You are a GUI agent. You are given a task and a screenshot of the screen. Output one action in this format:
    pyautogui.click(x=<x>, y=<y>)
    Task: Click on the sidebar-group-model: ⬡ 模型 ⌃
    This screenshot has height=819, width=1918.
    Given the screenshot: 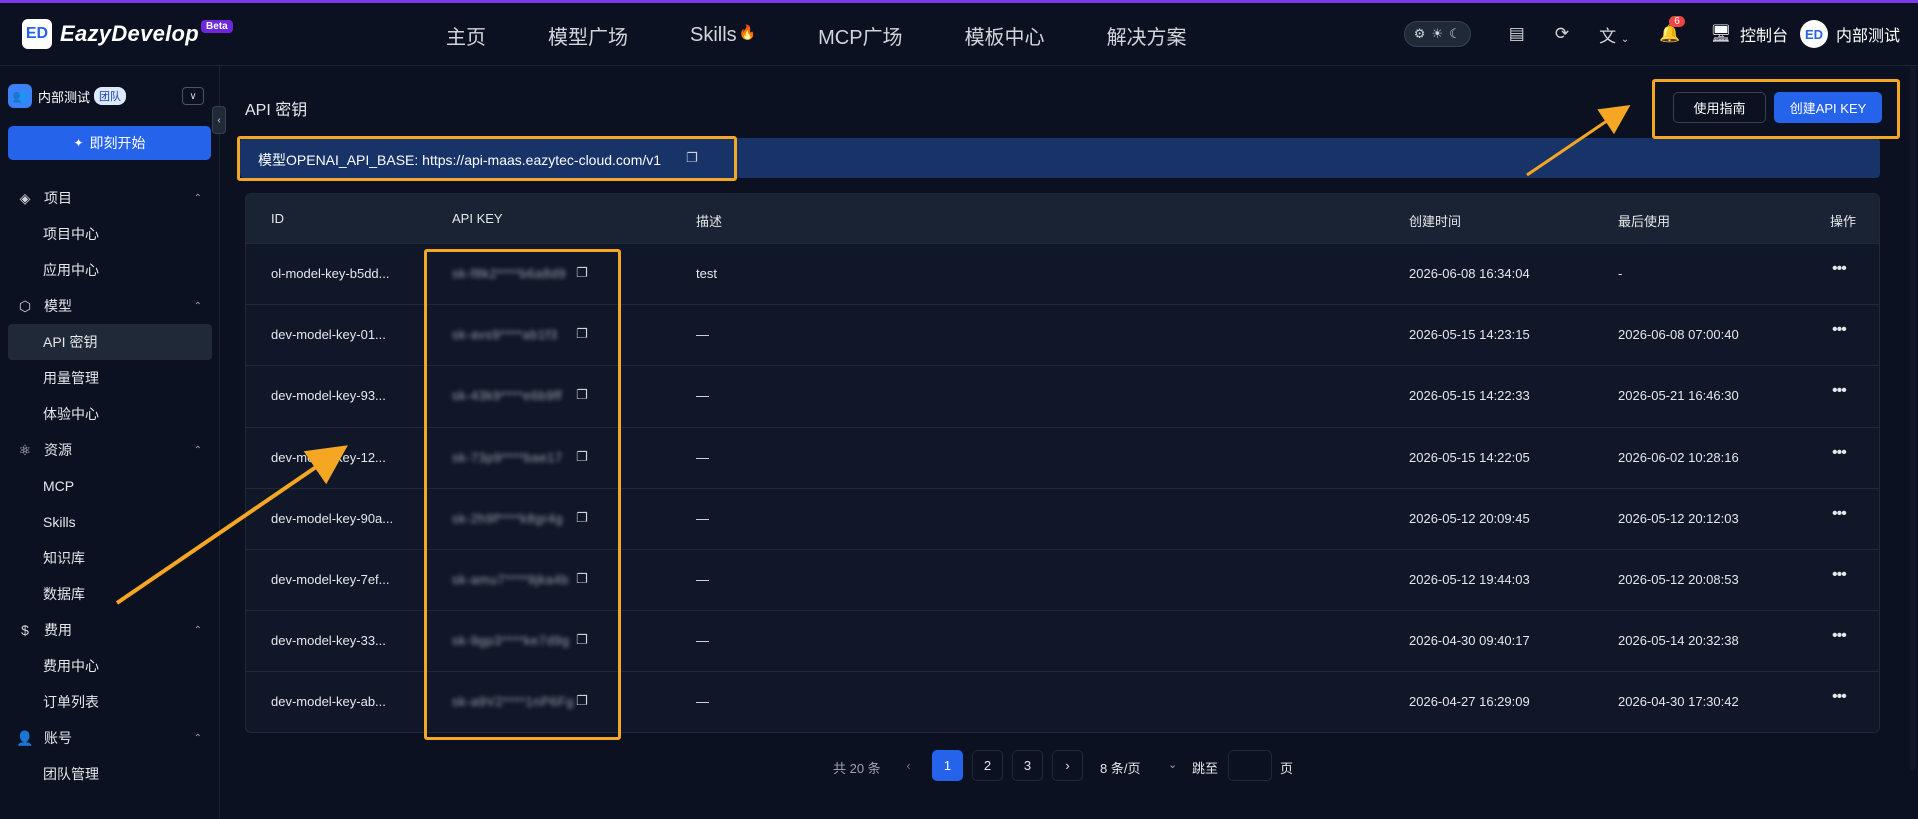 What is the action you would take?
    pyautogui.click(x=110, y=306)
    